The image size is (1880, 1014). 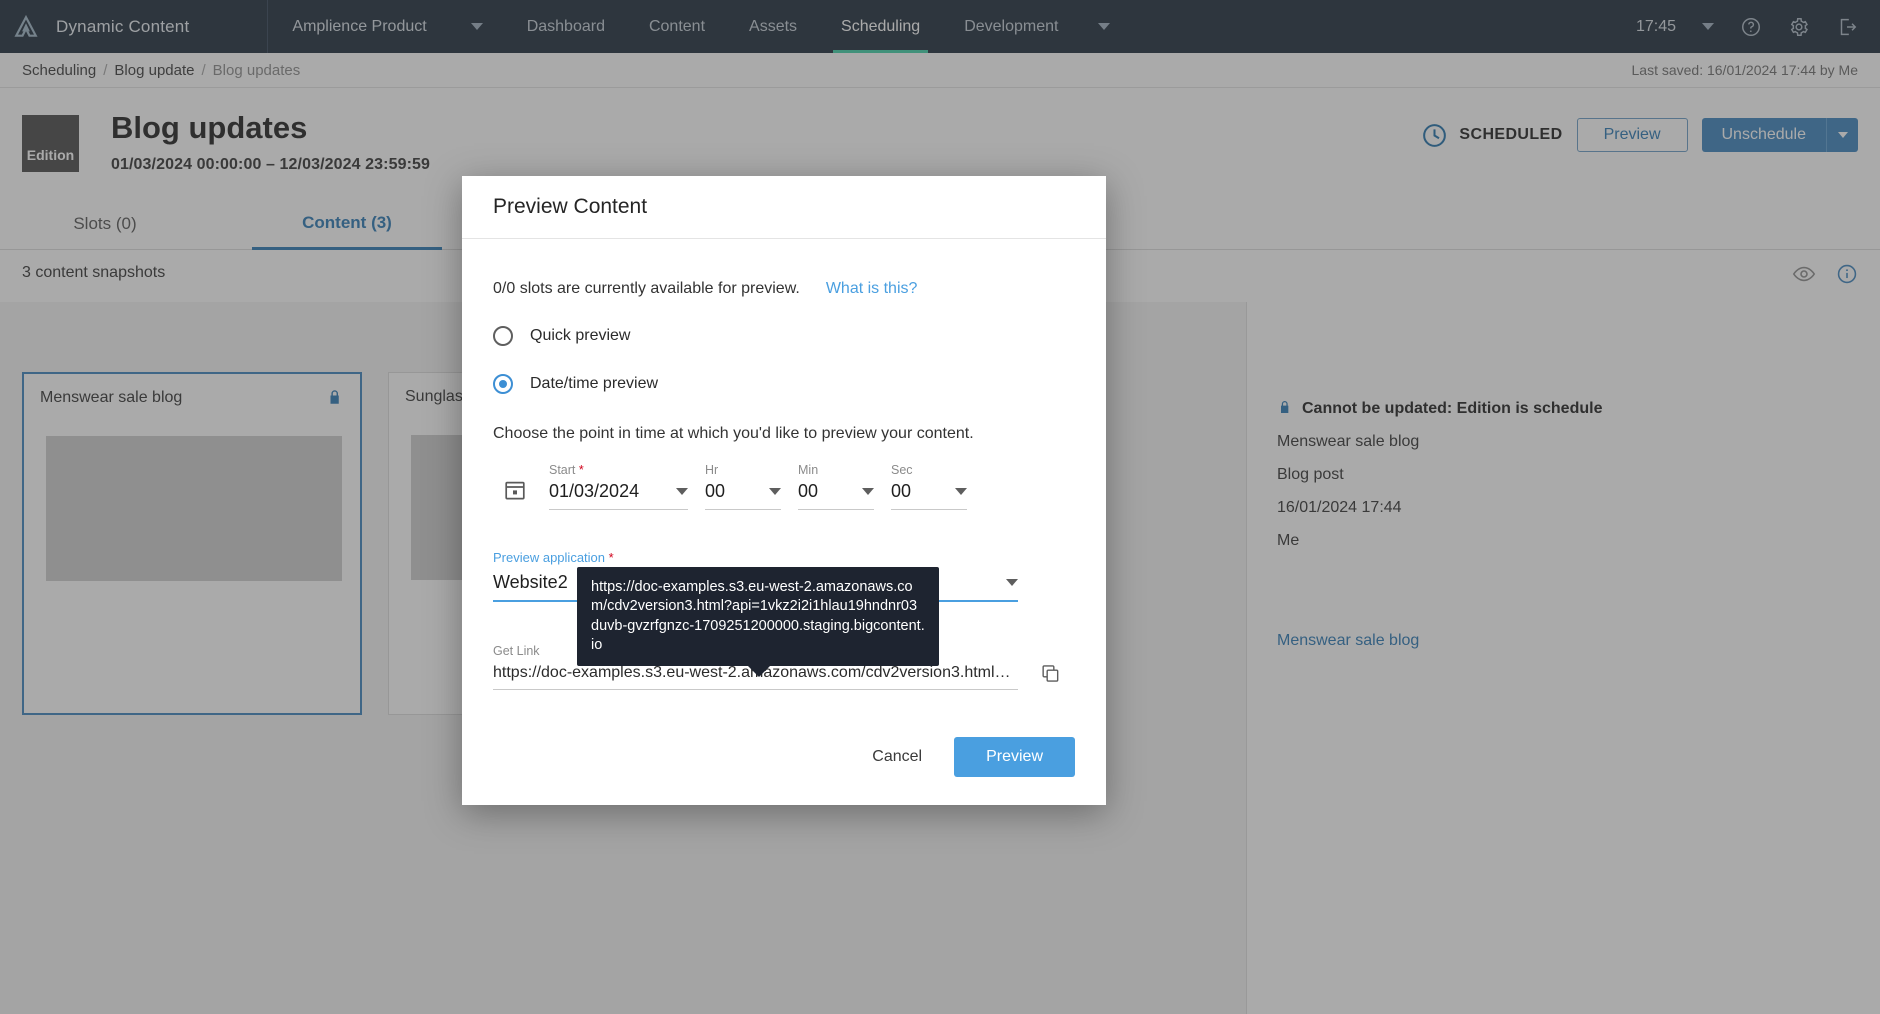 I want to click on minute-field: Min 00, so click(x=836, y=486).